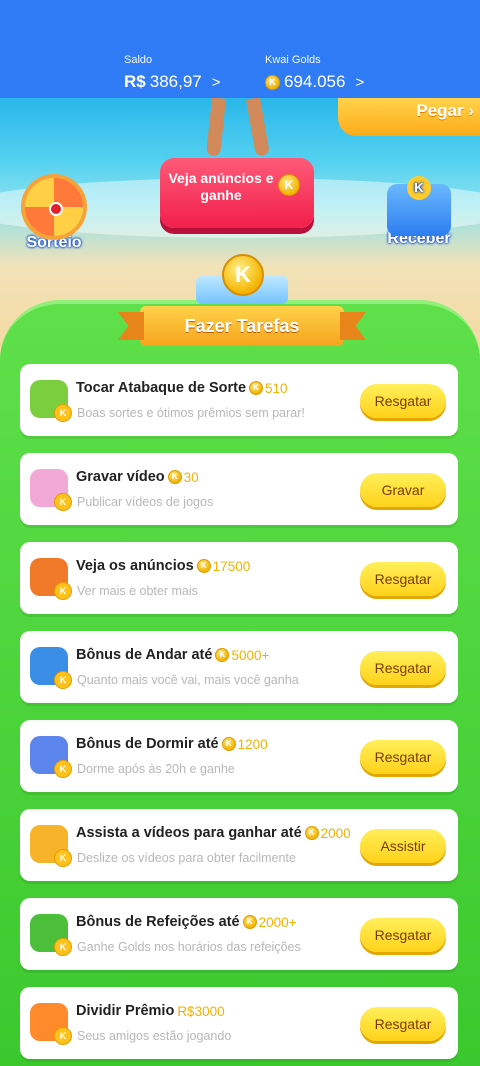  Describe the element at coordinates (51, 935) in the screenshot. I see `calendar-meal-icon` at that location.